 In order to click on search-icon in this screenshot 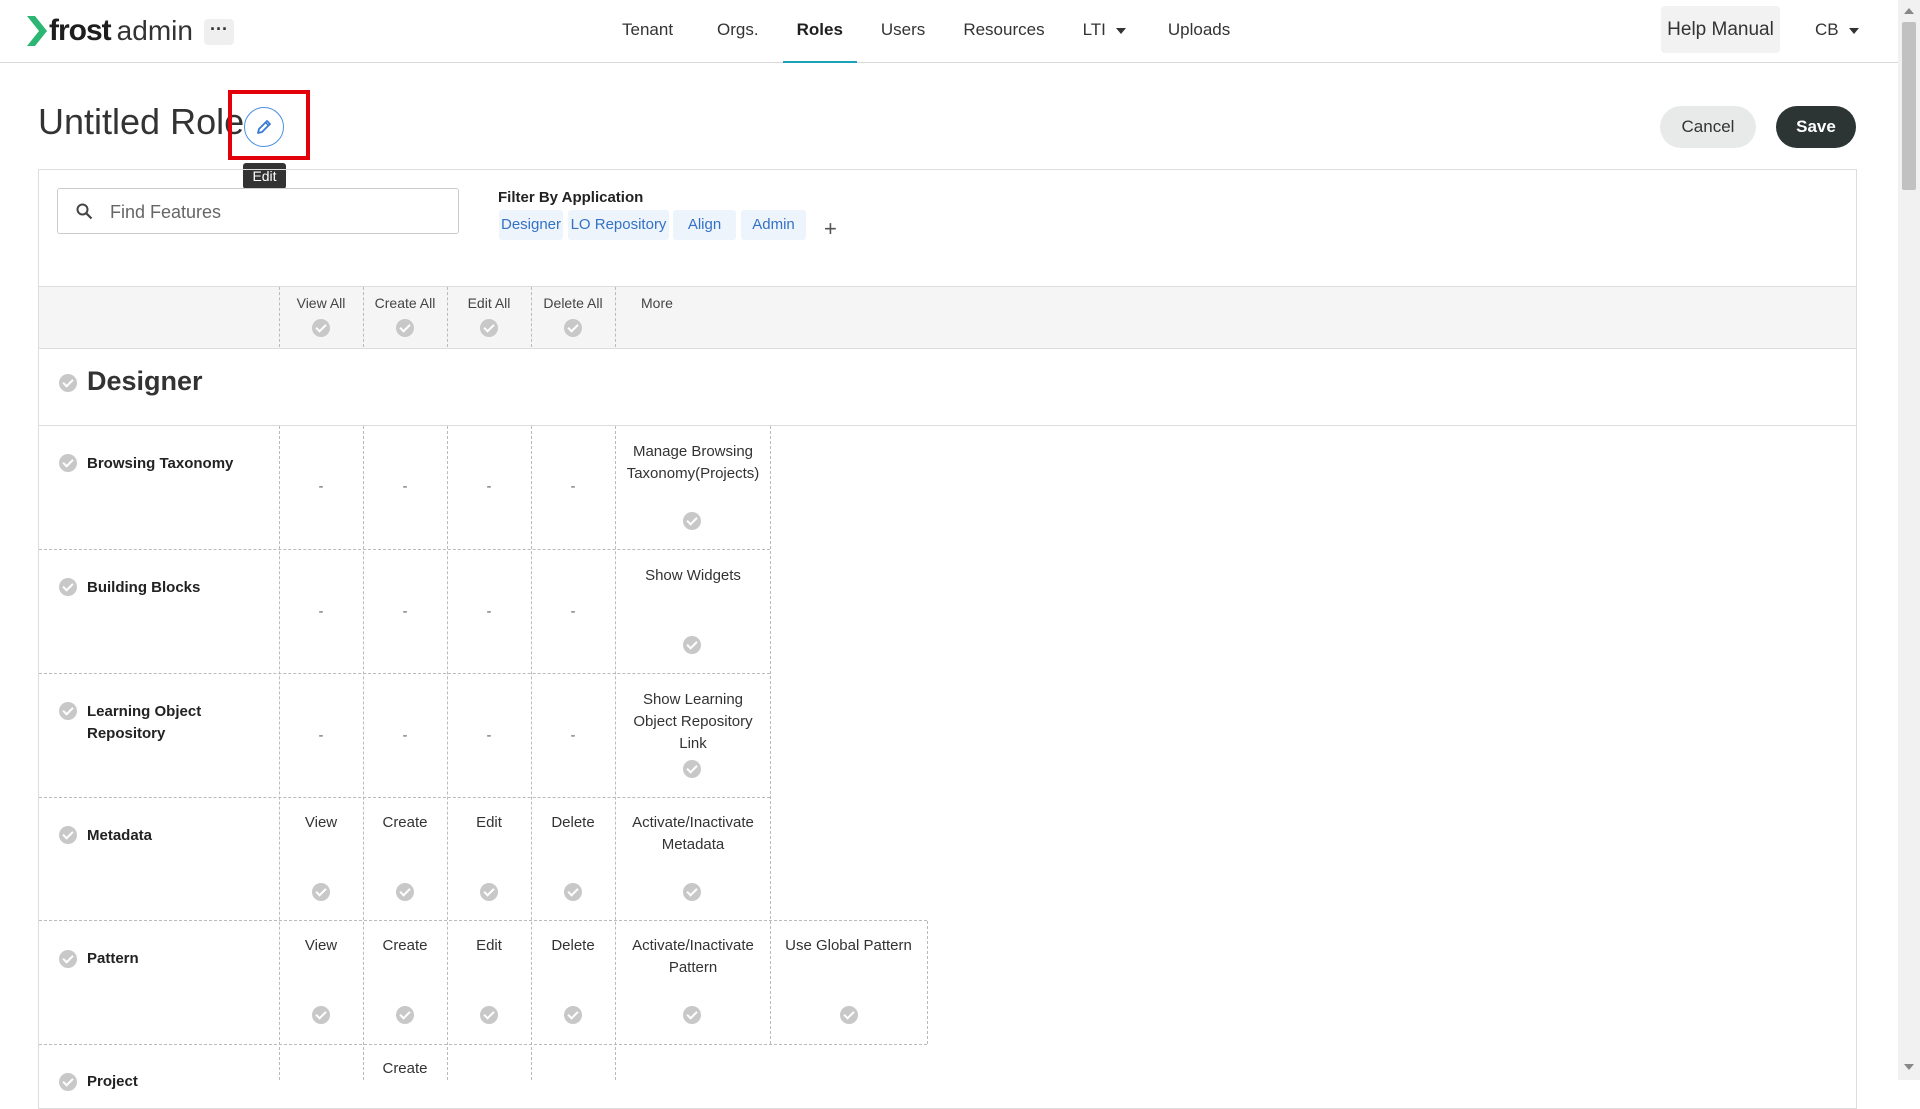, I will do `click(84, 211)`.